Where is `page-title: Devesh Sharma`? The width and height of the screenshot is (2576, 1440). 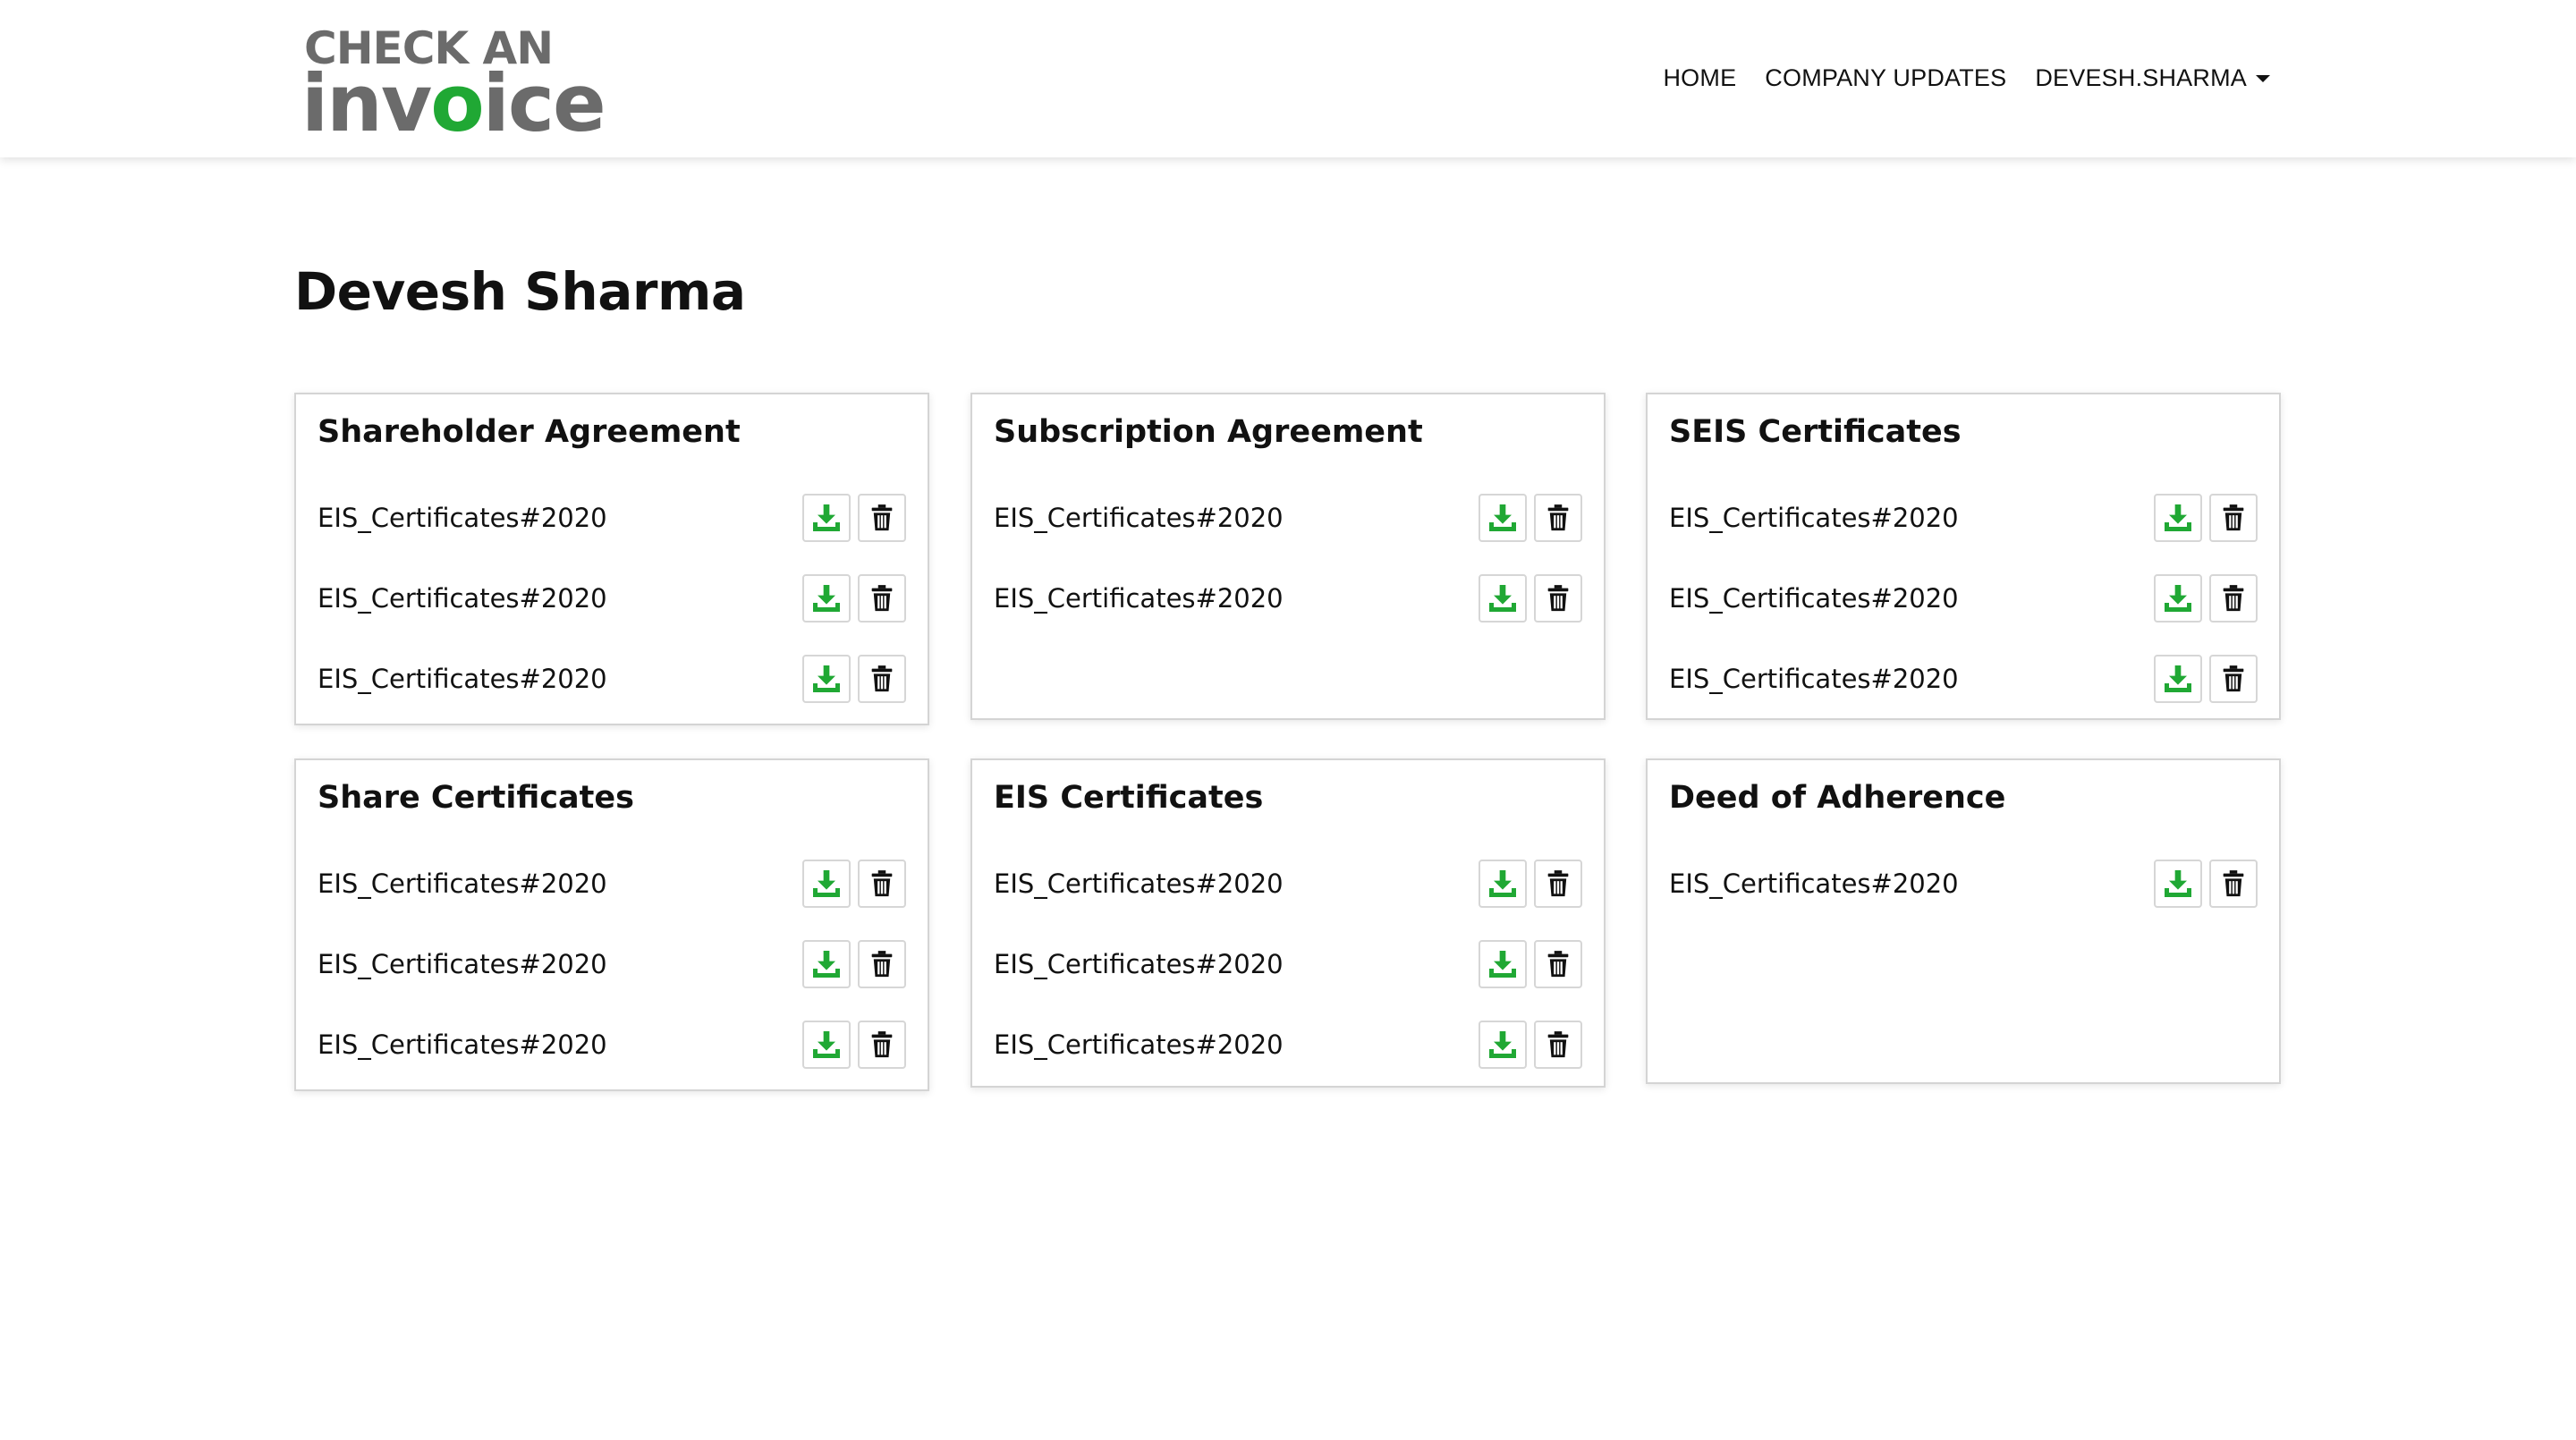 page-title: Devesh Sharma is located at coordinates (520, 291).